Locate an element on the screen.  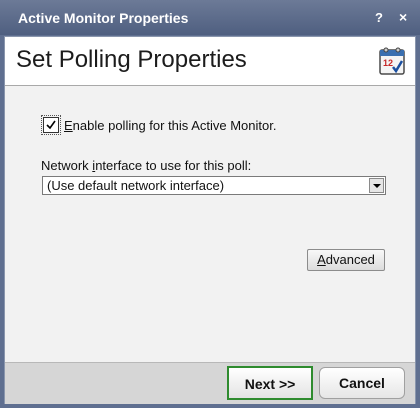
network-interface-select: (Use default network interface) is located at coordinates (214, 185).